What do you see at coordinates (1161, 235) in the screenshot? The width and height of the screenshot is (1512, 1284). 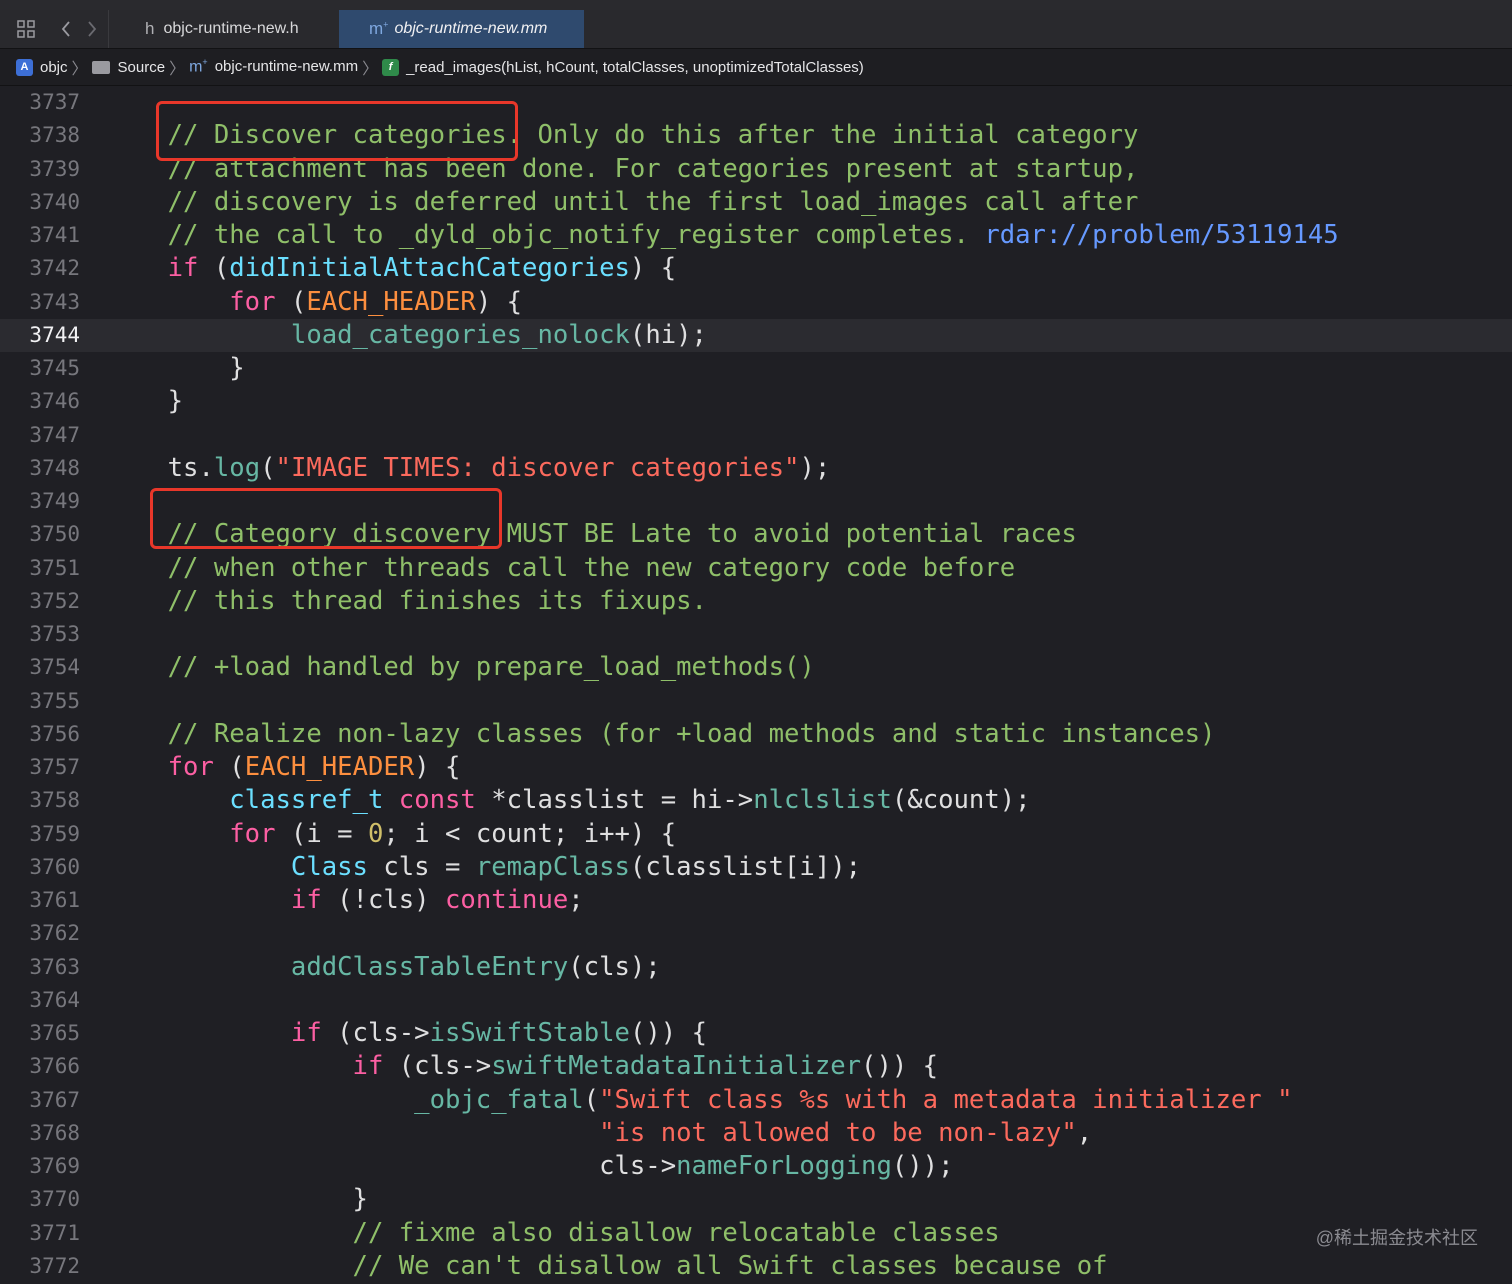 I see `code-token-link: rdar://problem/53119145` at bounding box center [1161, 235].